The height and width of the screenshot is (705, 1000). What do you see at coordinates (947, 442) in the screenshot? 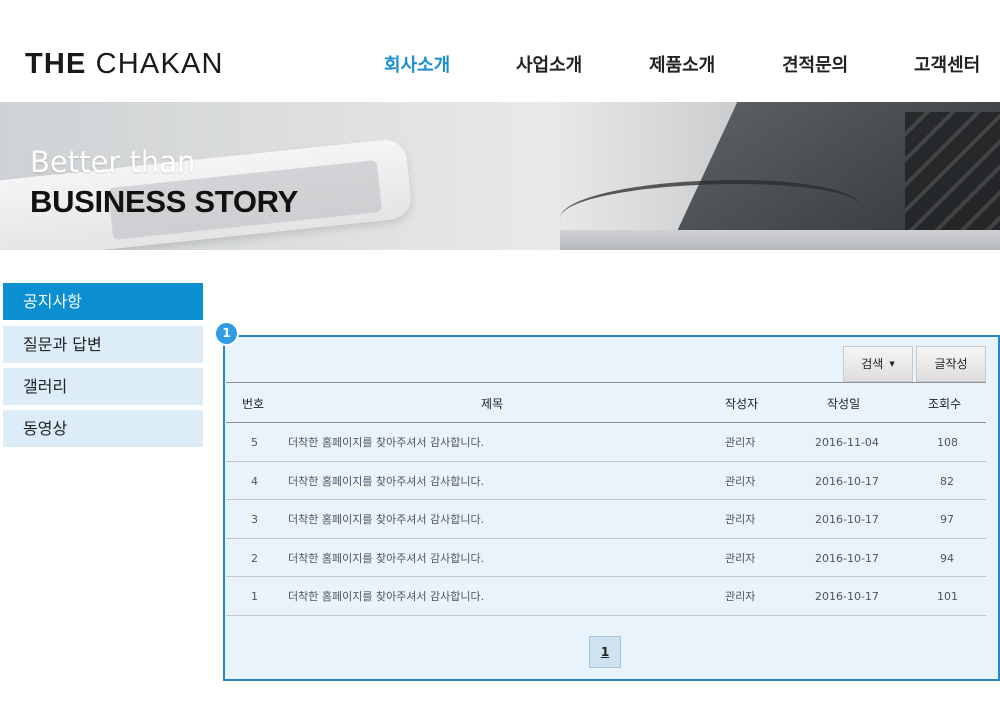
I see `row-views: 108` at bounding box center [947, 442].